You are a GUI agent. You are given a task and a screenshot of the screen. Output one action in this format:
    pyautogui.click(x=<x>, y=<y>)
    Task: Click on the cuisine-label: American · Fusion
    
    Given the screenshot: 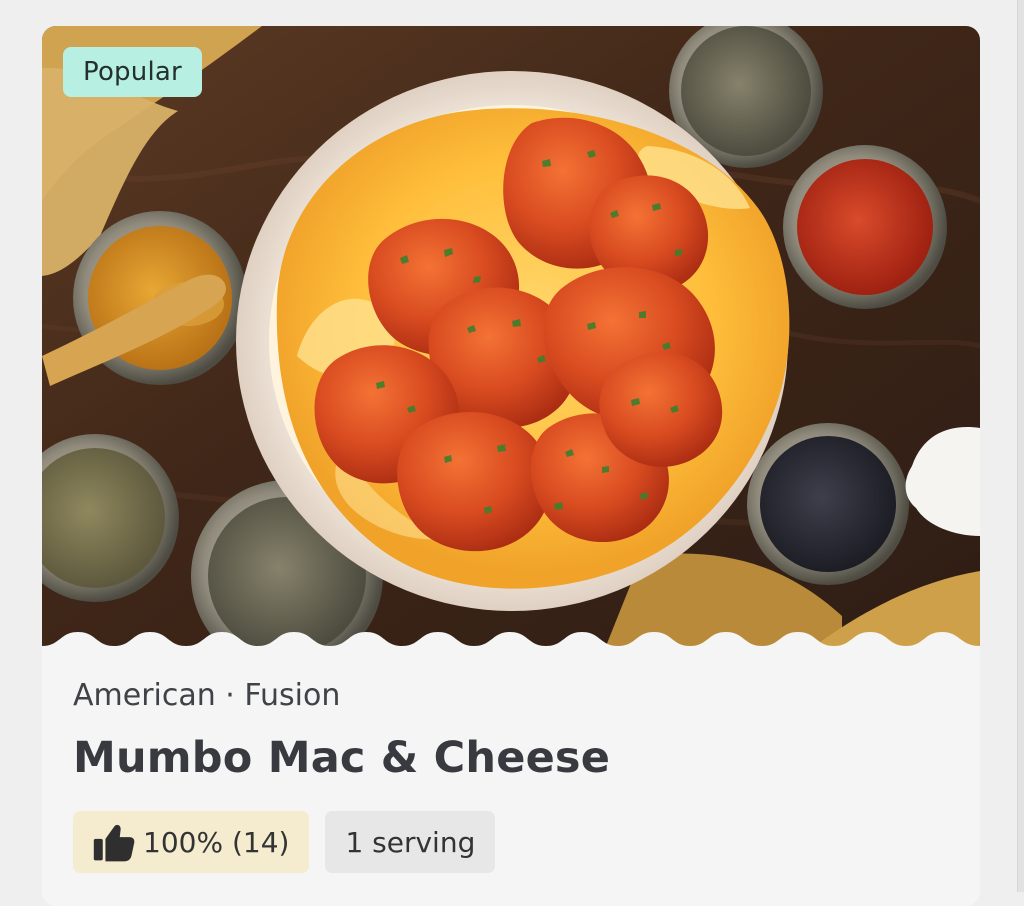 What is the action you would take?
    pyautogui.click(x=207, y=695)
    